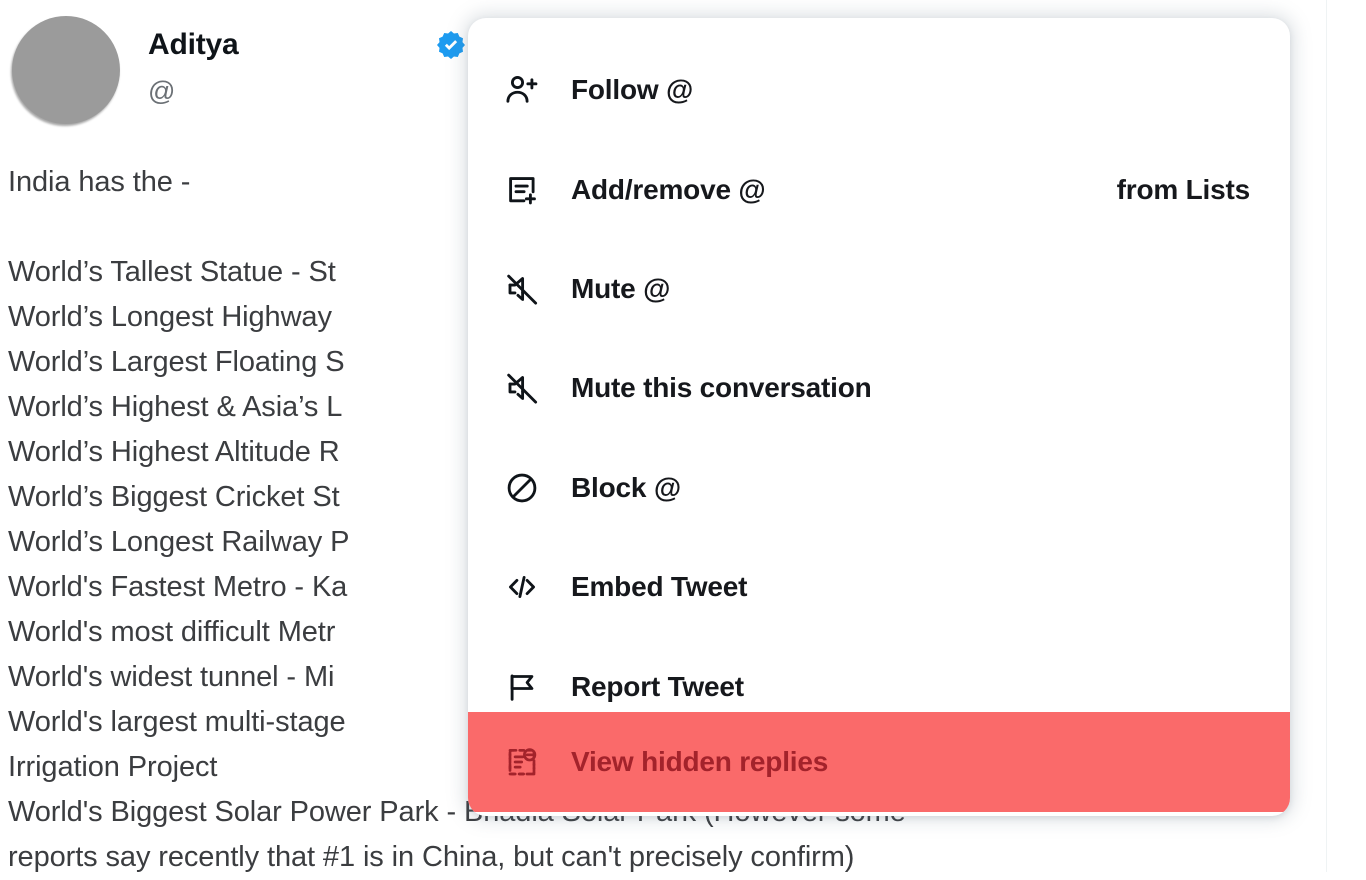 This screenshot has height=880, width=1366. I want to click on menu-item-label: Mute @, so click(621, 288).